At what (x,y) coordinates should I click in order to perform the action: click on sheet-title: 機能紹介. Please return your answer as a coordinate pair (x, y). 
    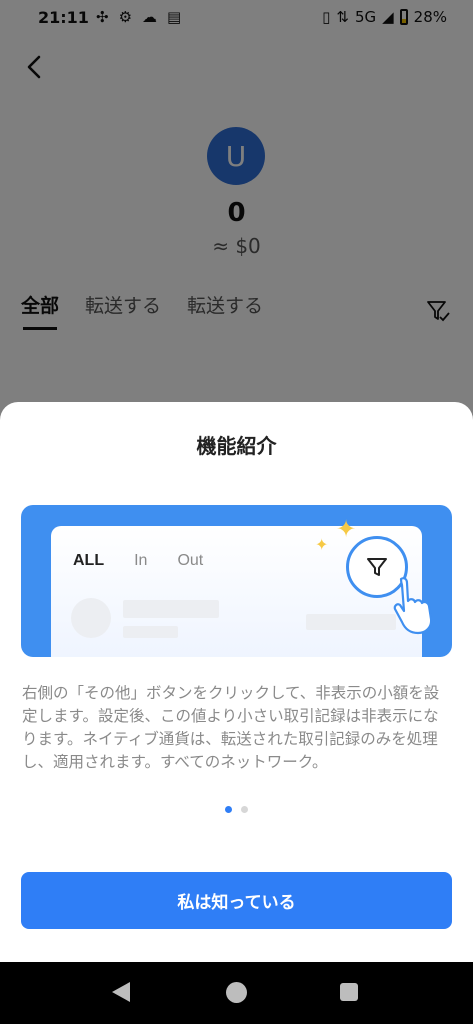
    Looking at the image, I should click on (236, 446).